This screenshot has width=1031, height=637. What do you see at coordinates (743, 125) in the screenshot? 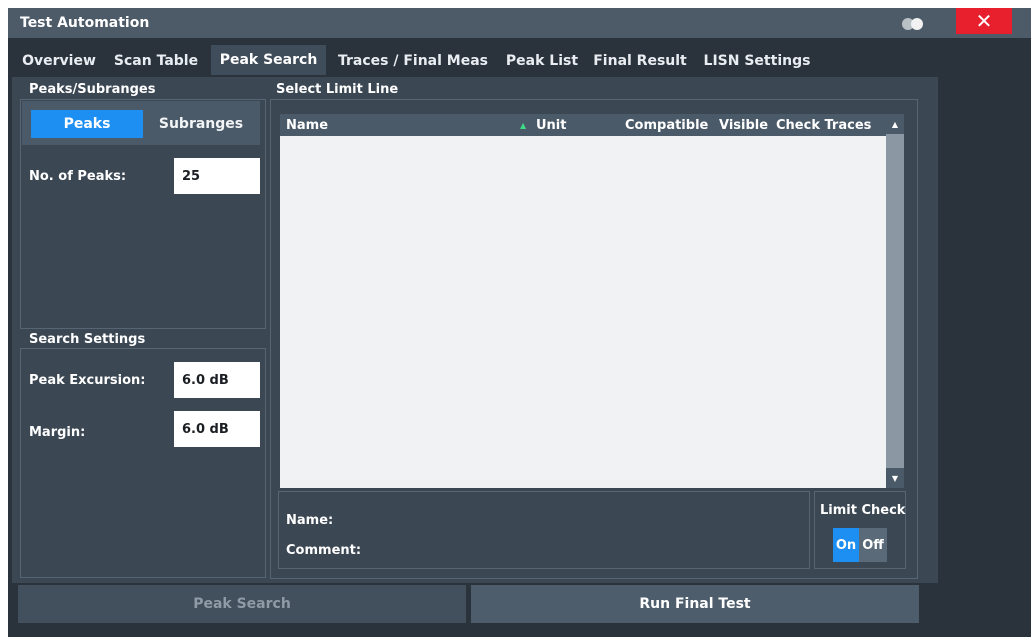
I see `column-visible: Visible` at bounding box center [743, 125].